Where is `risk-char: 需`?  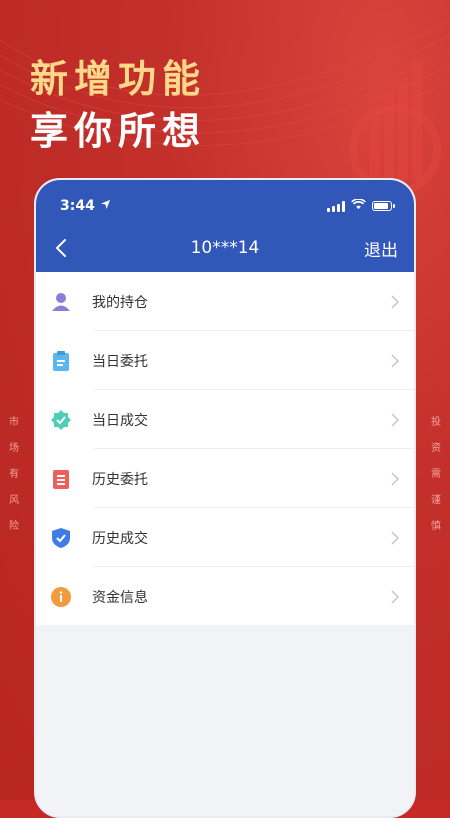 risk-char: 需 is located at coordinates (436, 474).